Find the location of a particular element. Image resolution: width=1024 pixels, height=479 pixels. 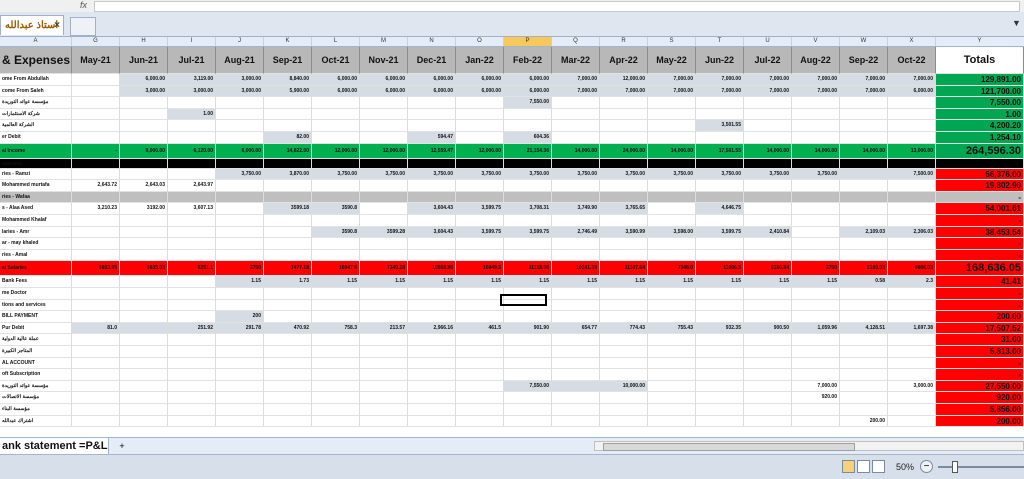

cell: 7348.0 is located at coordinates (672, 269).